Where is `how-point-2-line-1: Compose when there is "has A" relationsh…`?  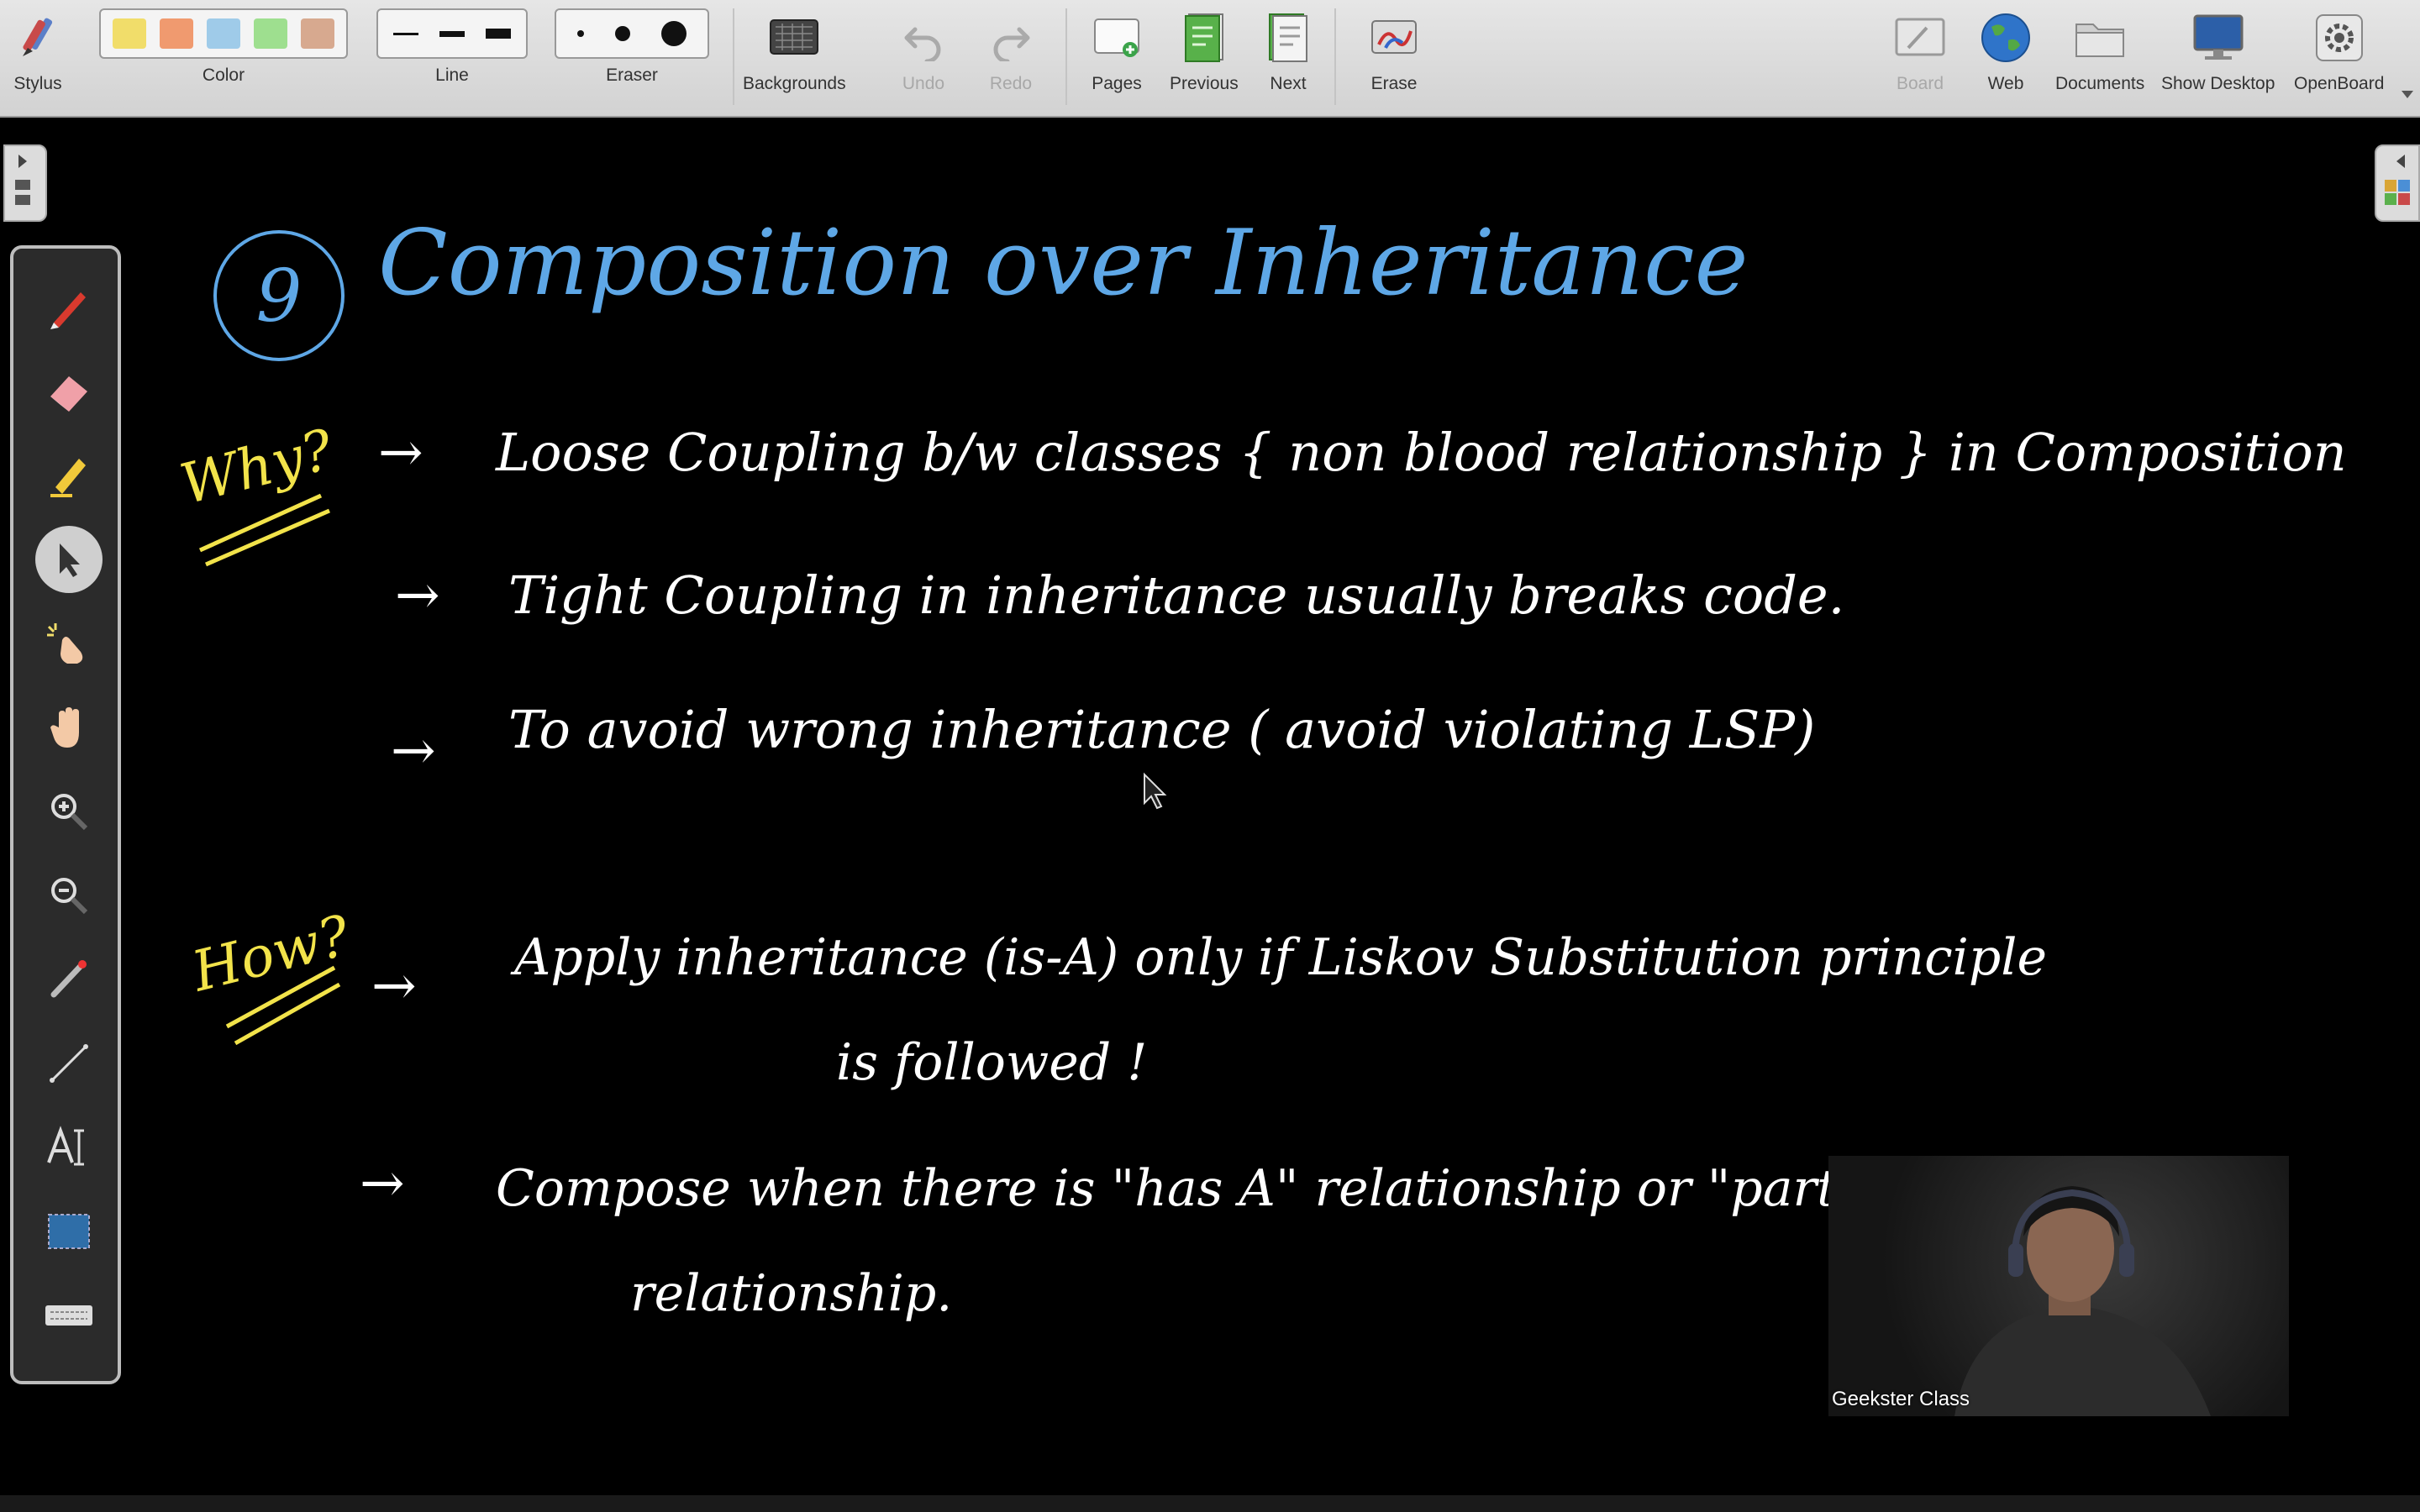
how-point-2-line-1: Compose when there is "has A" relationsh… is located at coordinates (1210, 1188).